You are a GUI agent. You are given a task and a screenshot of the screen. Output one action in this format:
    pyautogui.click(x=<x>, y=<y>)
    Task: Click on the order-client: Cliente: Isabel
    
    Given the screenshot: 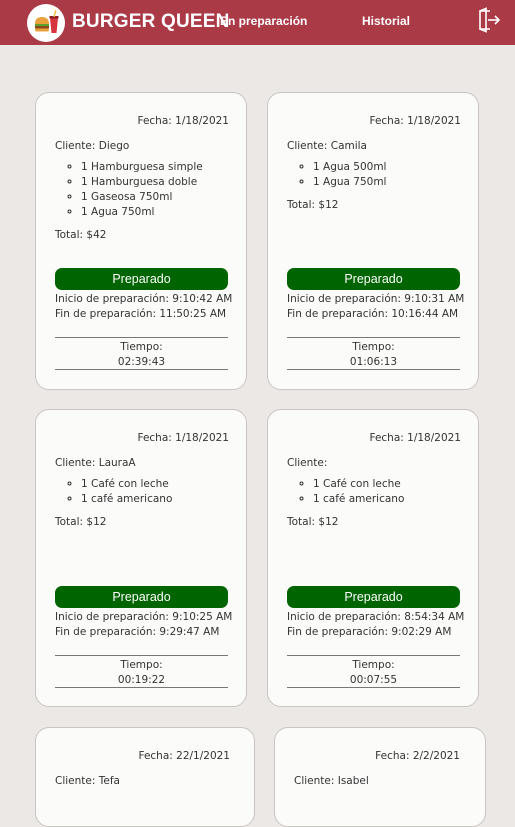 What is the action you would take?
    pyautogui.click(x=331, y=781)
    